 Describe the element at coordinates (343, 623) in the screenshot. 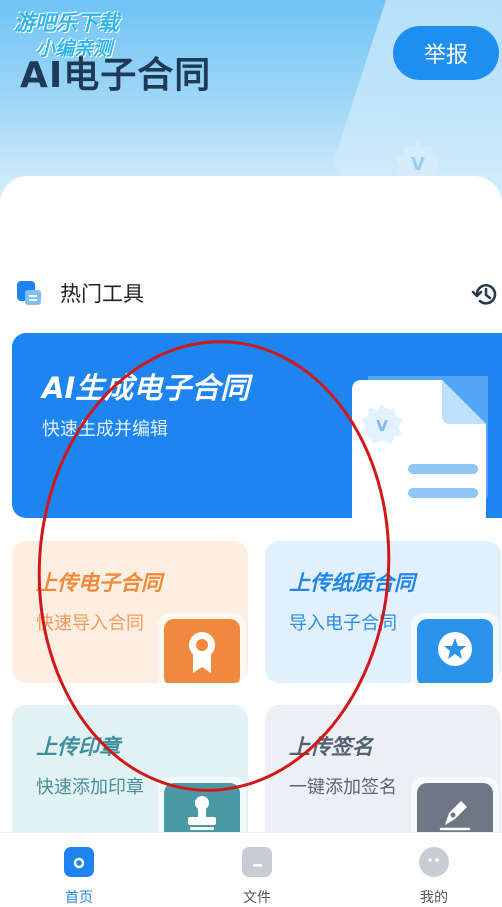

I see `card-subtitle: 导入电子合同` at that location.